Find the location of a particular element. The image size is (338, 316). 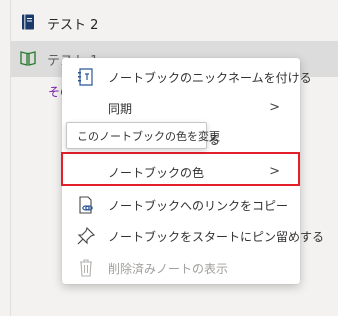

menu-item-pin-to-start: ノートブックをスタートにピン留めする is located at coordinates (193, 235).